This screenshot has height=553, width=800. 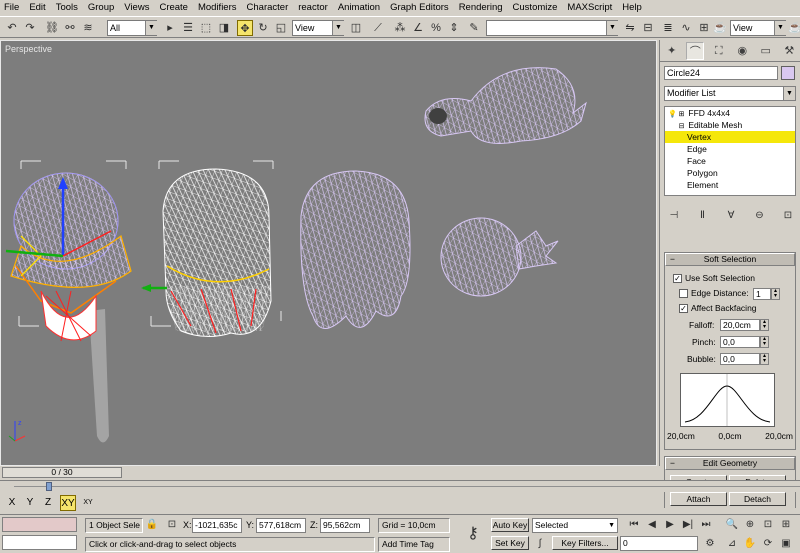 I want to click on play-icon: ▶, so click(x=670, y=525).